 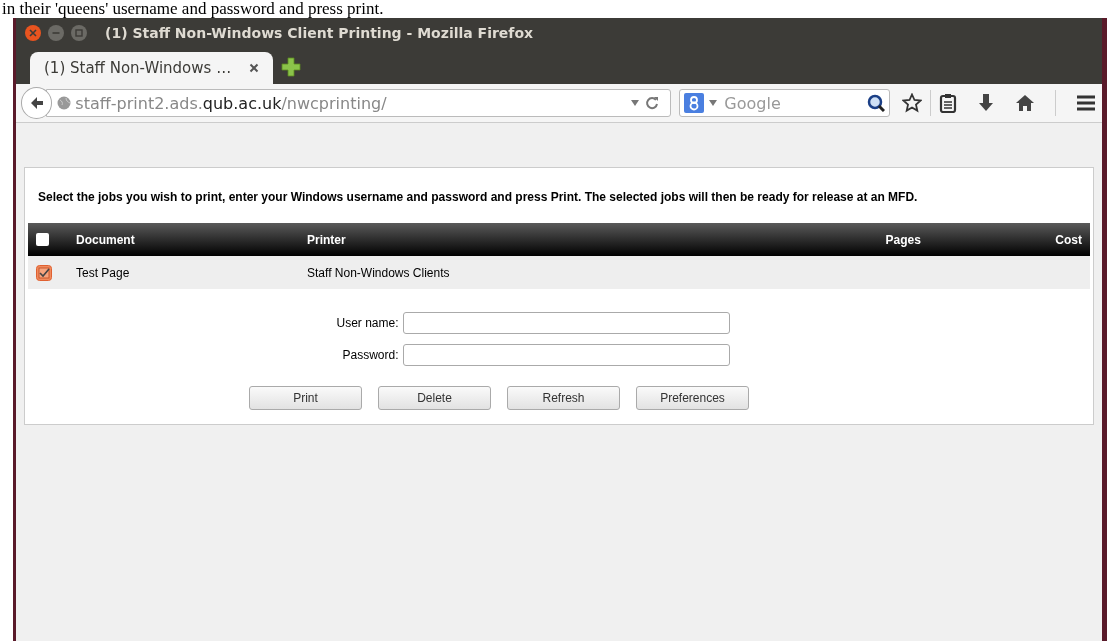 I want to click on instructions-text: Select the jobs you wish to print, enter your Windows username and password and press Print. The selected jobs will then be ready for release at an MFD., so click(x=478, y=197).